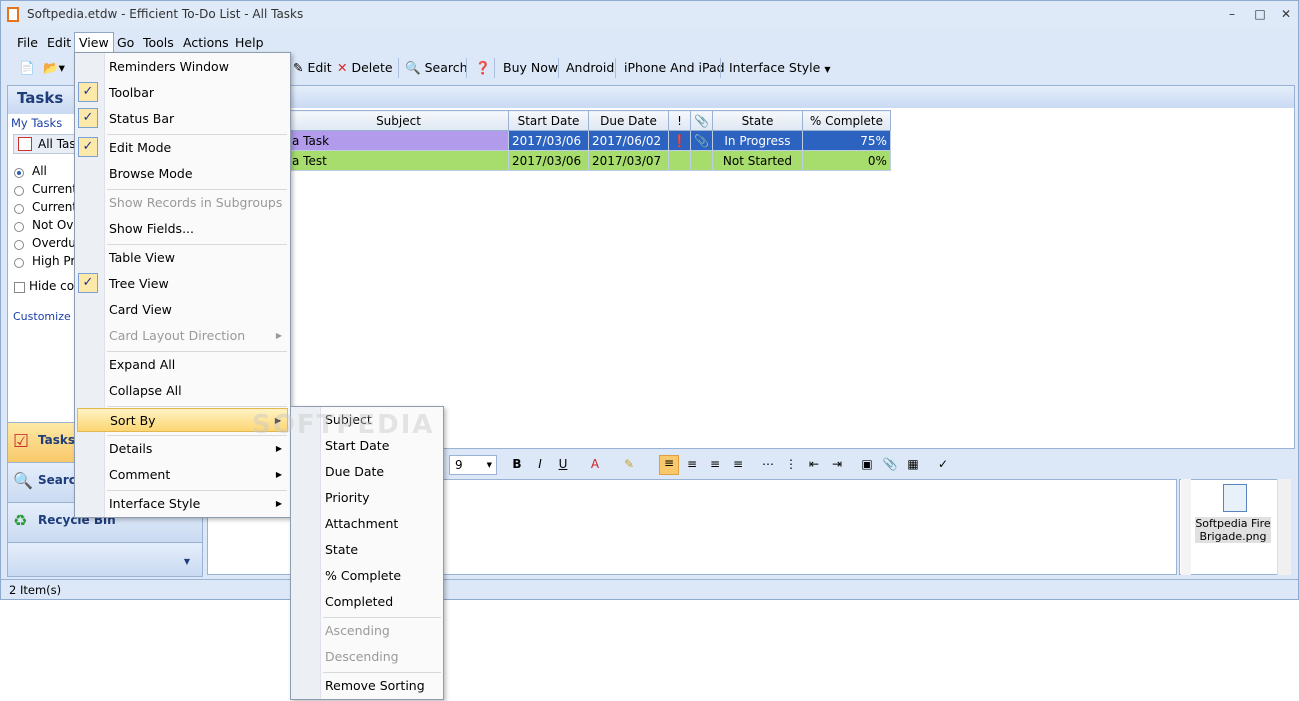 The height and width of the screenshot is (701, 1299). Describe the element at coordinates (1232, 14) in the screenshot. I see `minimize-button: –` at that location.